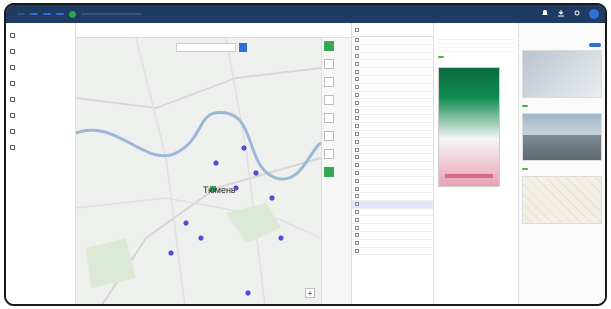 The height and width of the screenshot is (309, 611). I want to click on polygon-icon, so click(329, 82).